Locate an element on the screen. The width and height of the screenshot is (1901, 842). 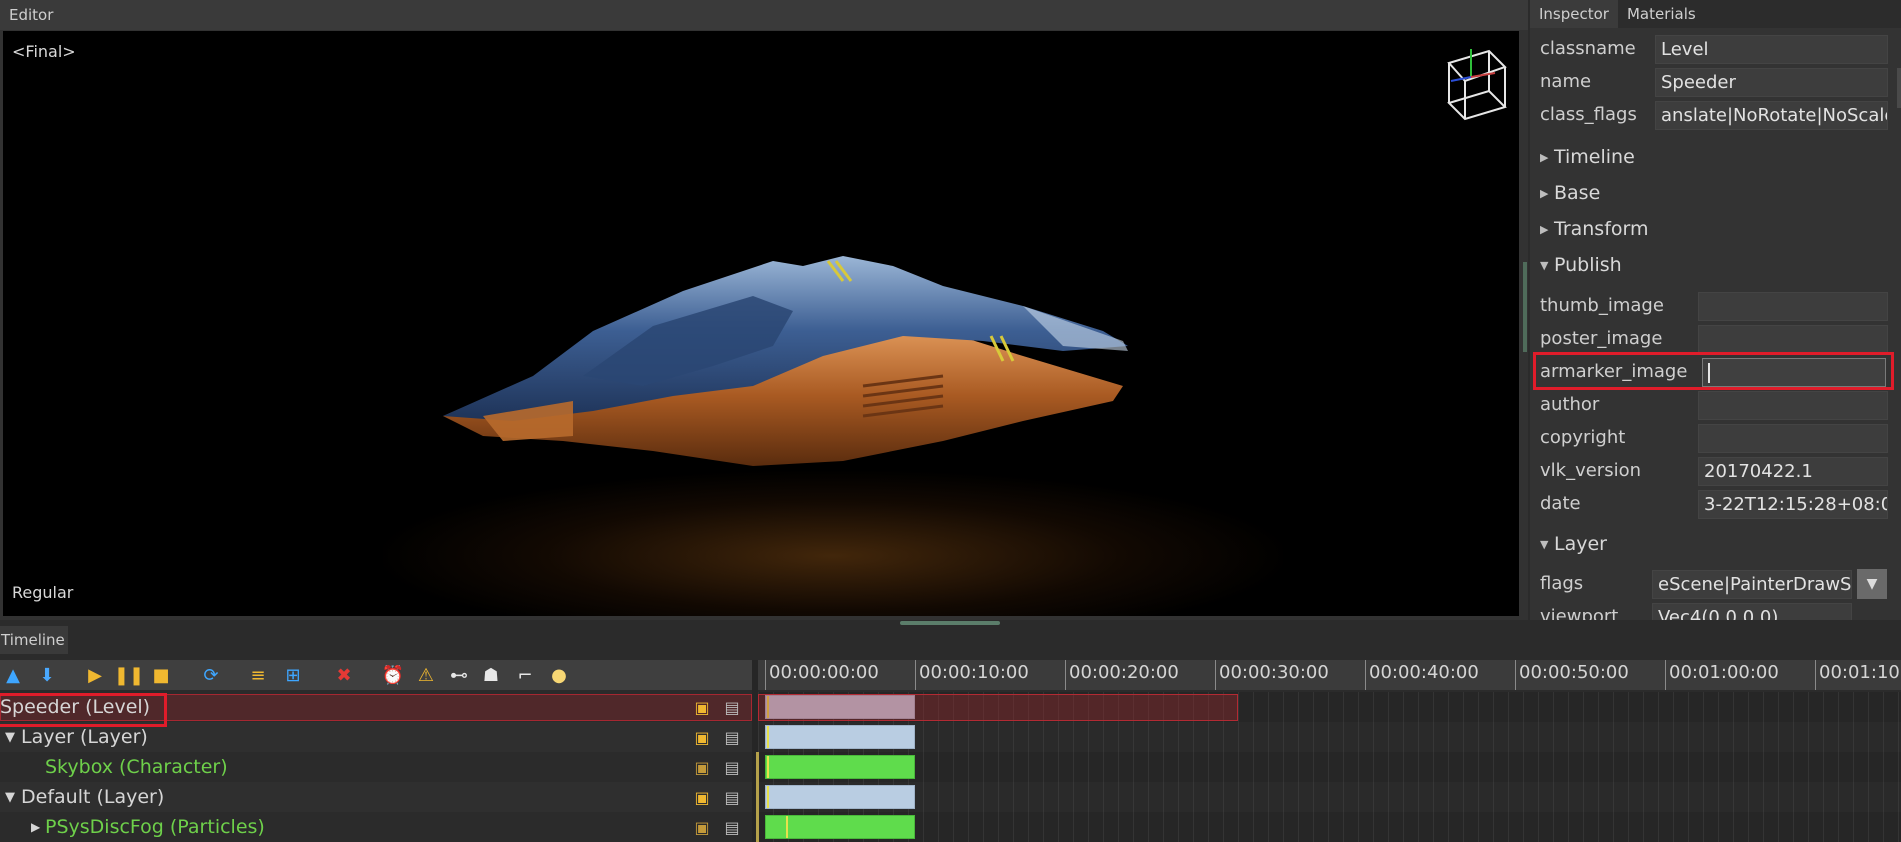
lane-default is located at coordinates (1329, 797).